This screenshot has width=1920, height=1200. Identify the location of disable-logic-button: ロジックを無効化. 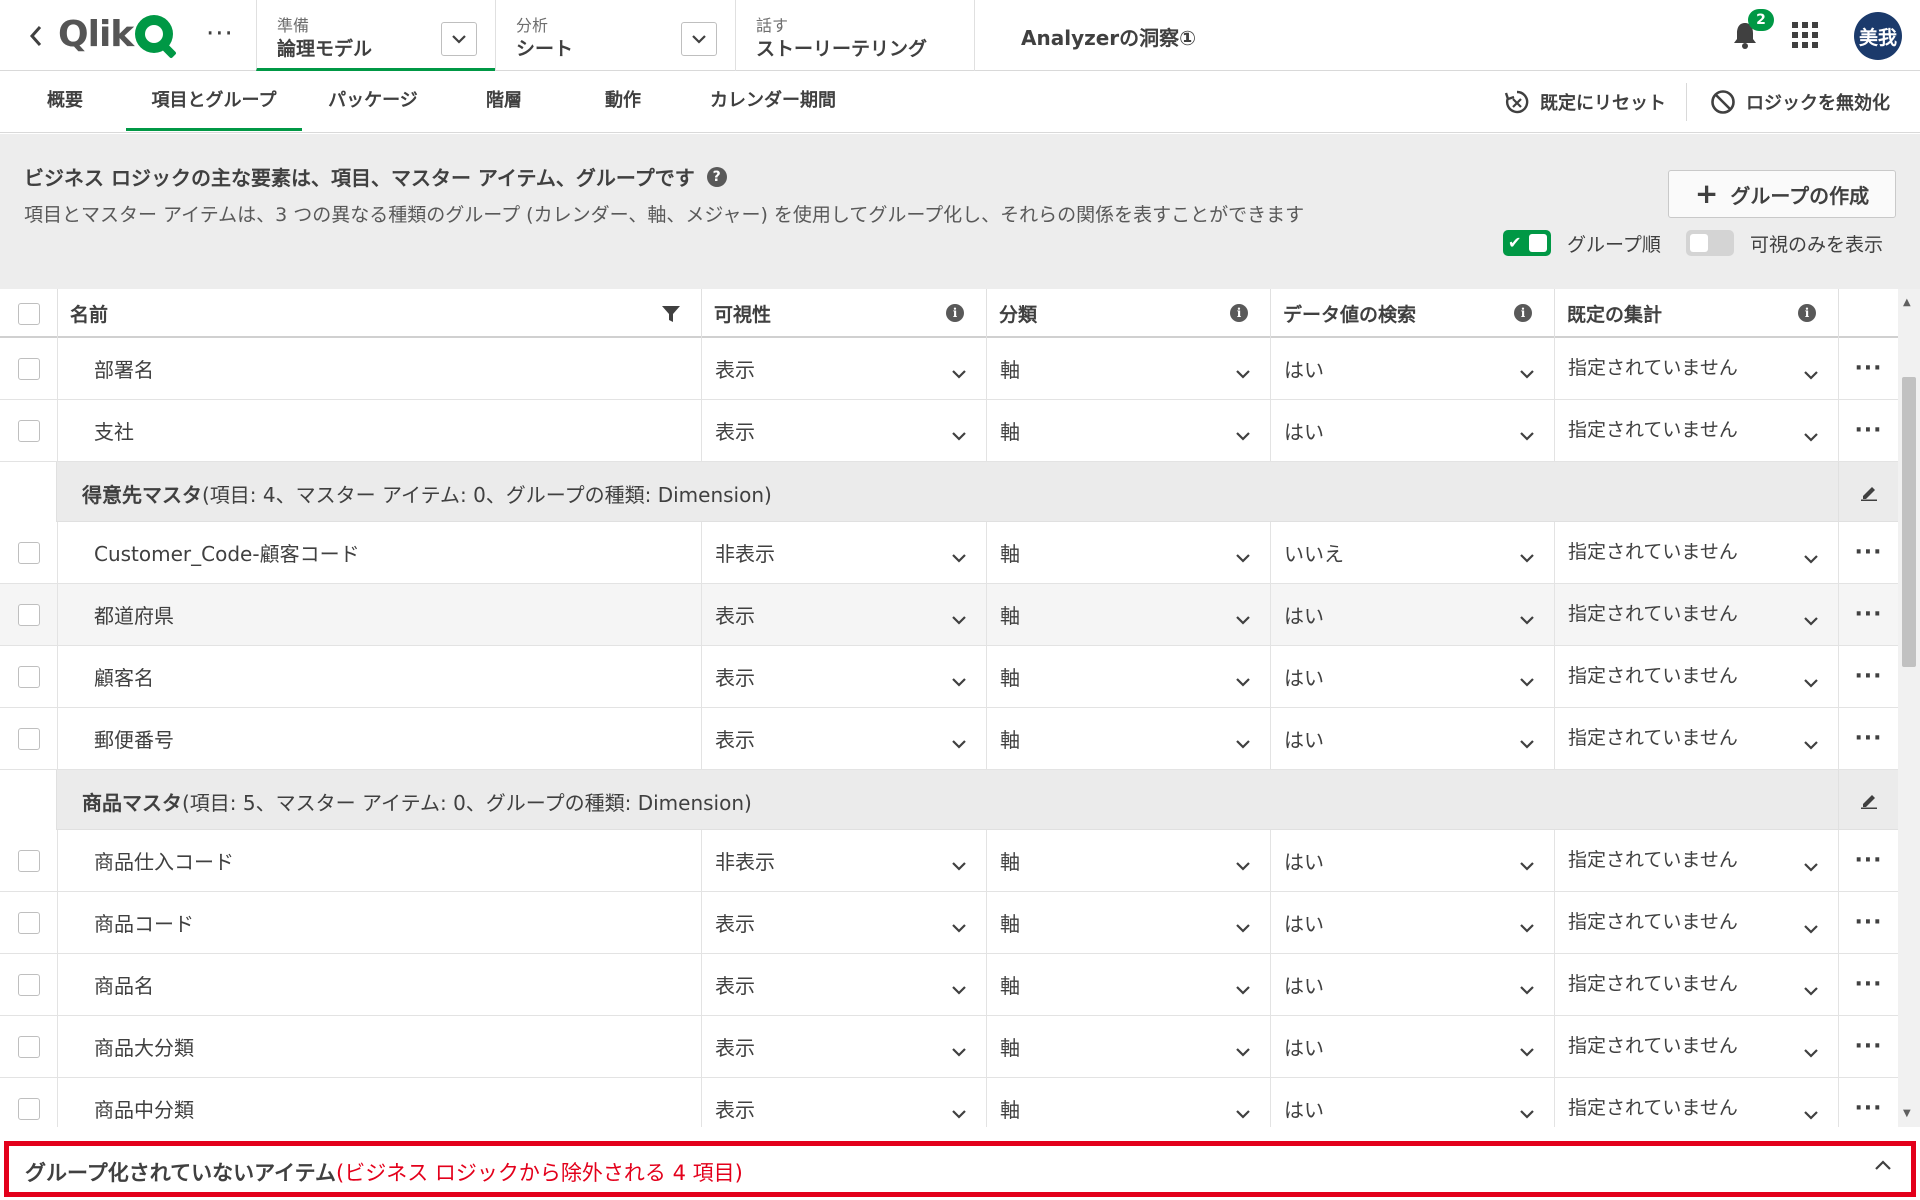
(1800, 102).